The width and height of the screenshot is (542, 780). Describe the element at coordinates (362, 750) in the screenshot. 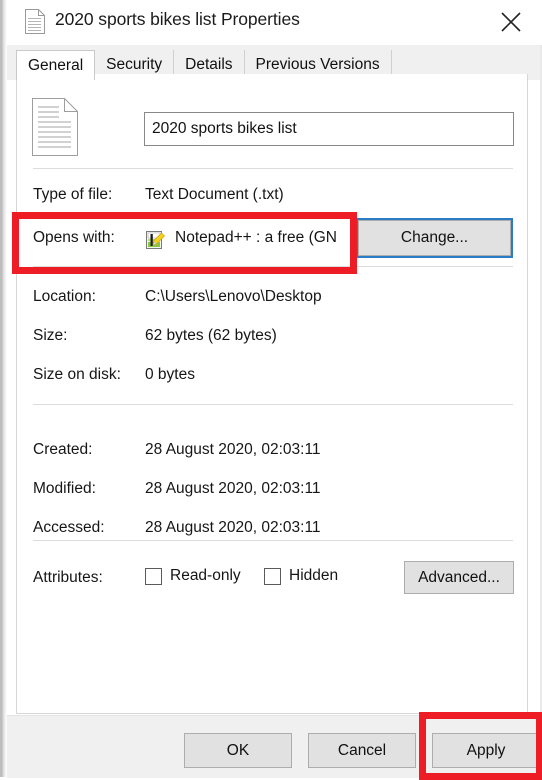

I see `cancel-button: Cancel` at that location.